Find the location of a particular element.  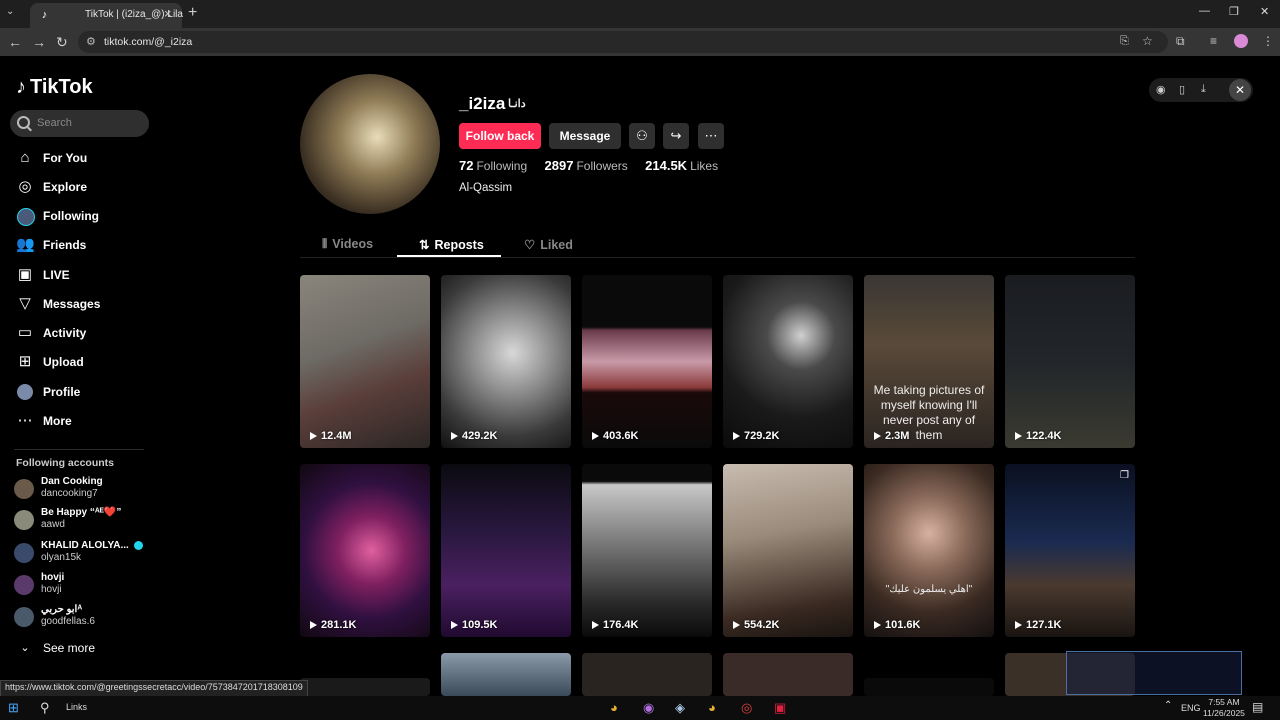

address-bar-row: ← → ↻ ⚙ tiktok.com/@_i2iza ⎘ ☆ ⧉ ≡ ⋮ is located at coordinates (640, 42).